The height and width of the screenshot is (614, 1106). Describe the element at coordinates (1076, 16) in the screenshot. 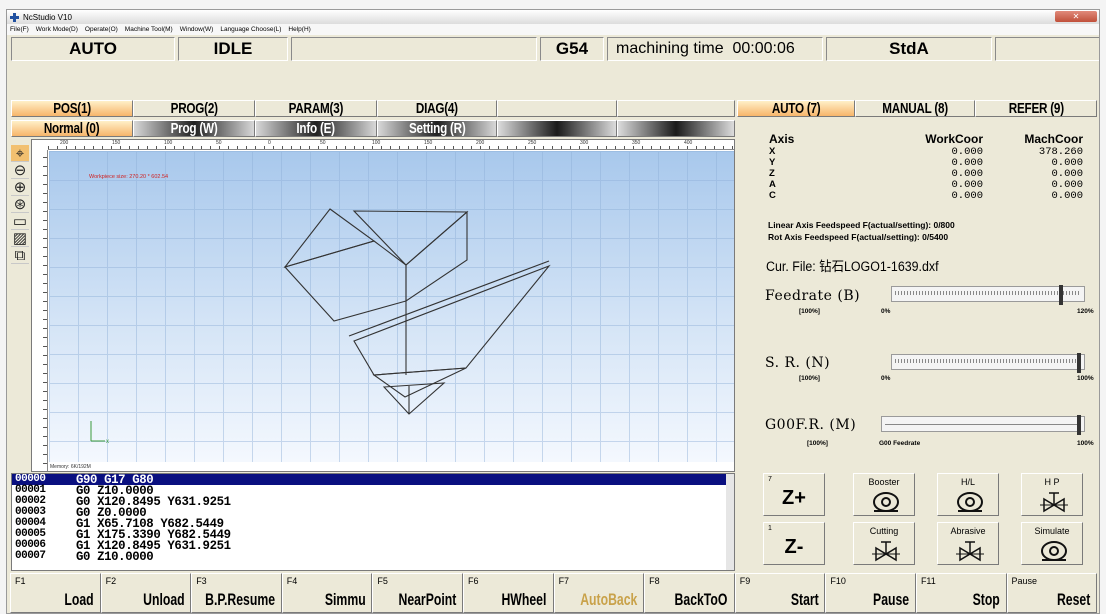

I see `close-button: ✕` at that location.